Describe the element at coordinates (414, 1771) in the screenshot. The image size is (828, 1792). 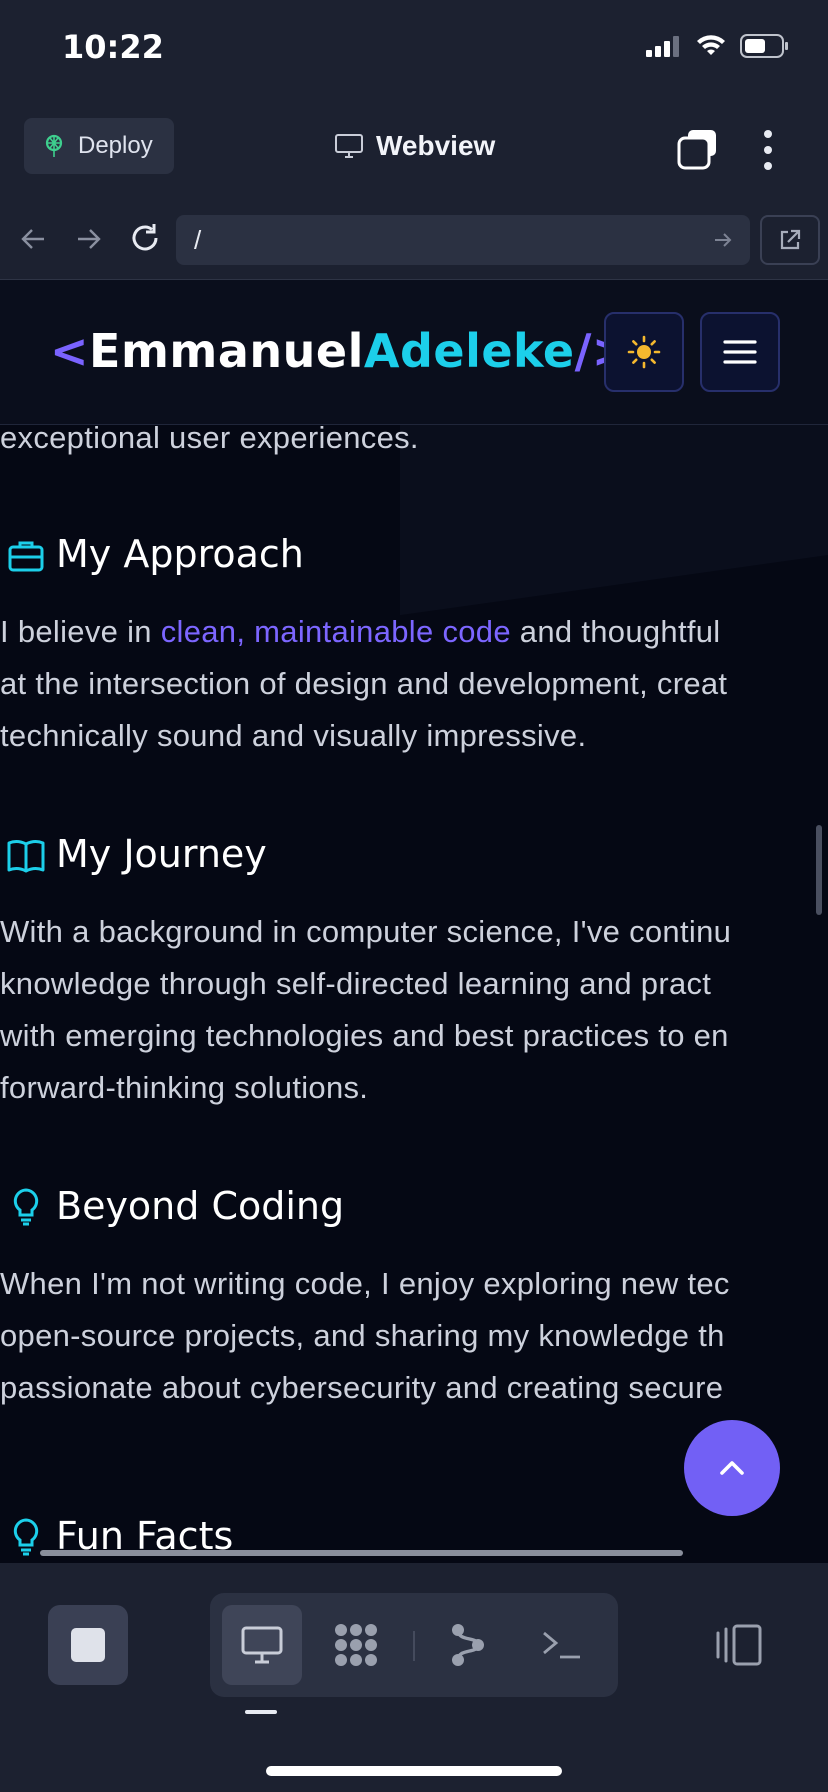
I see `home-indicator` at that location.